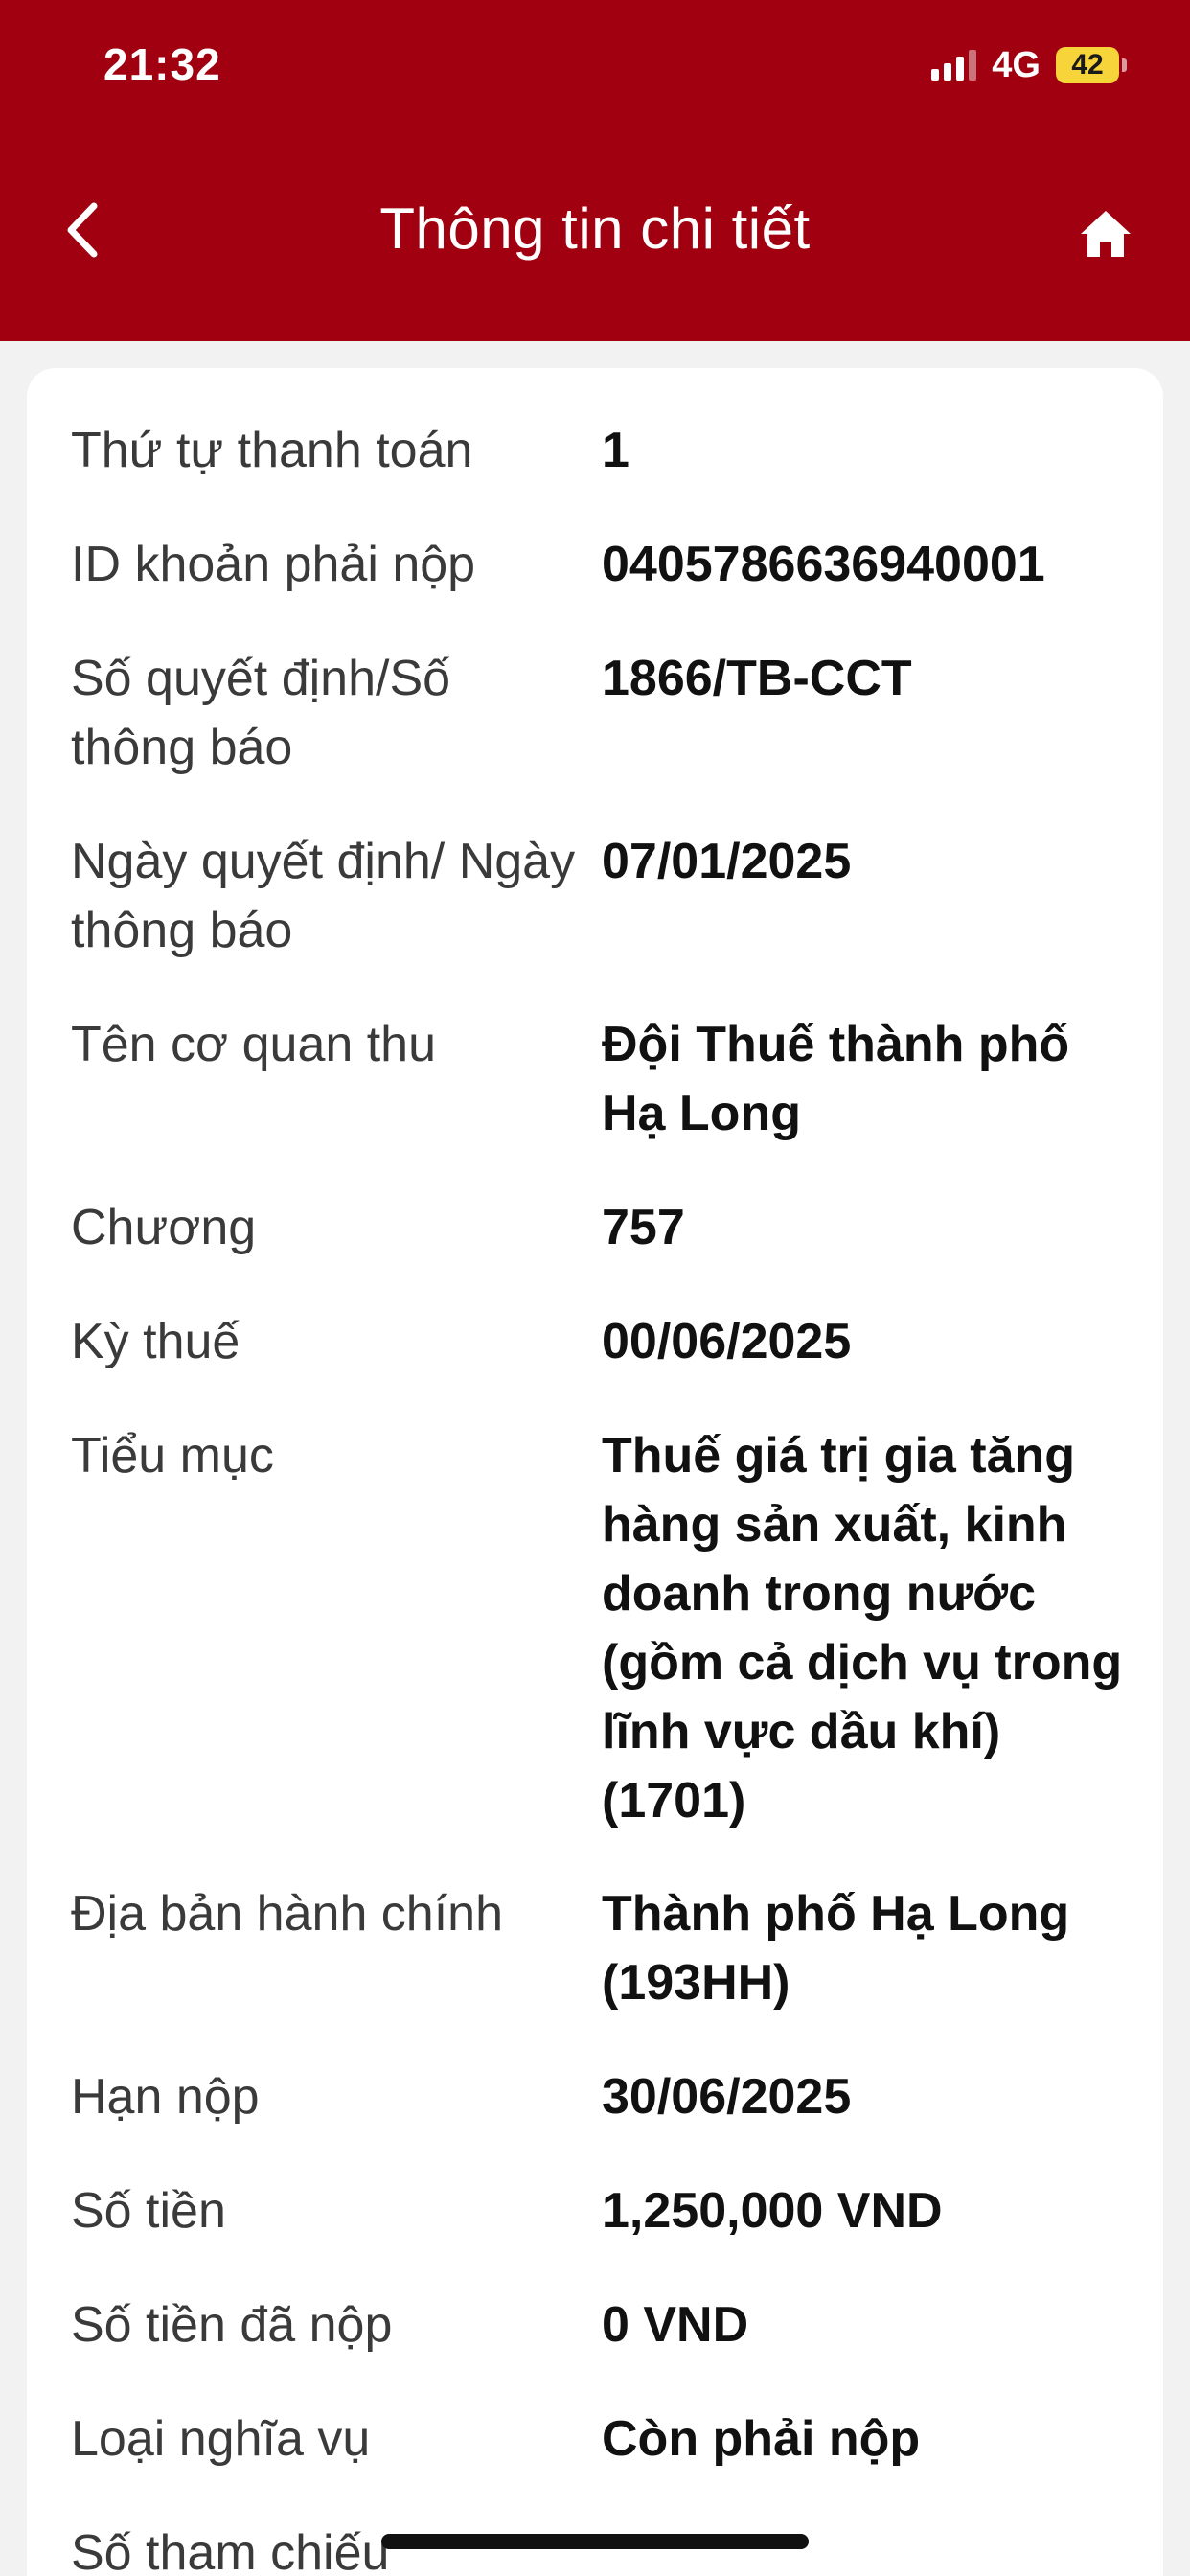  I want to click on signal-icon, so click(954, 65).